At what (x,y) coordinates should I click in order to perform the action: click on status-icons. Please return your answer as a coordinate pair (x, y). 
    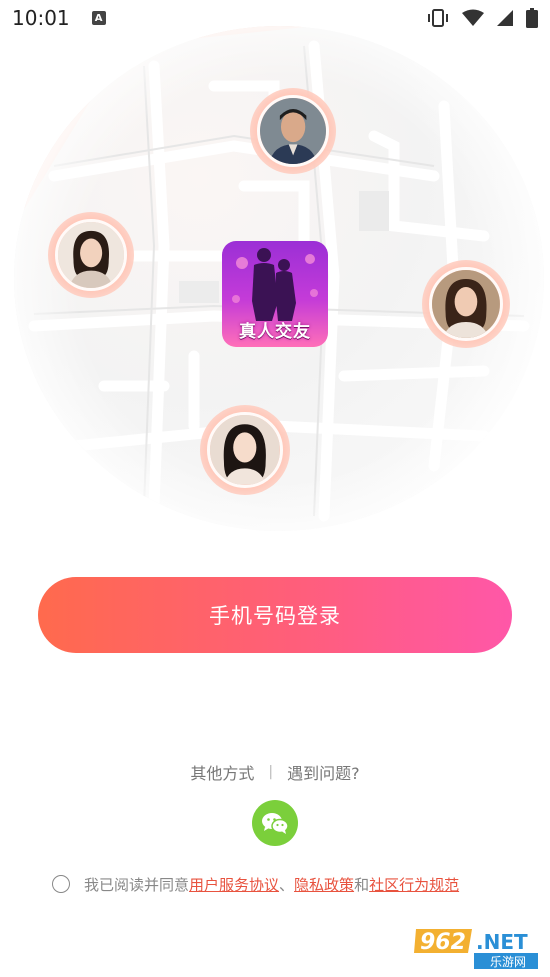
    Looking at the image, I should click on (482, 18).